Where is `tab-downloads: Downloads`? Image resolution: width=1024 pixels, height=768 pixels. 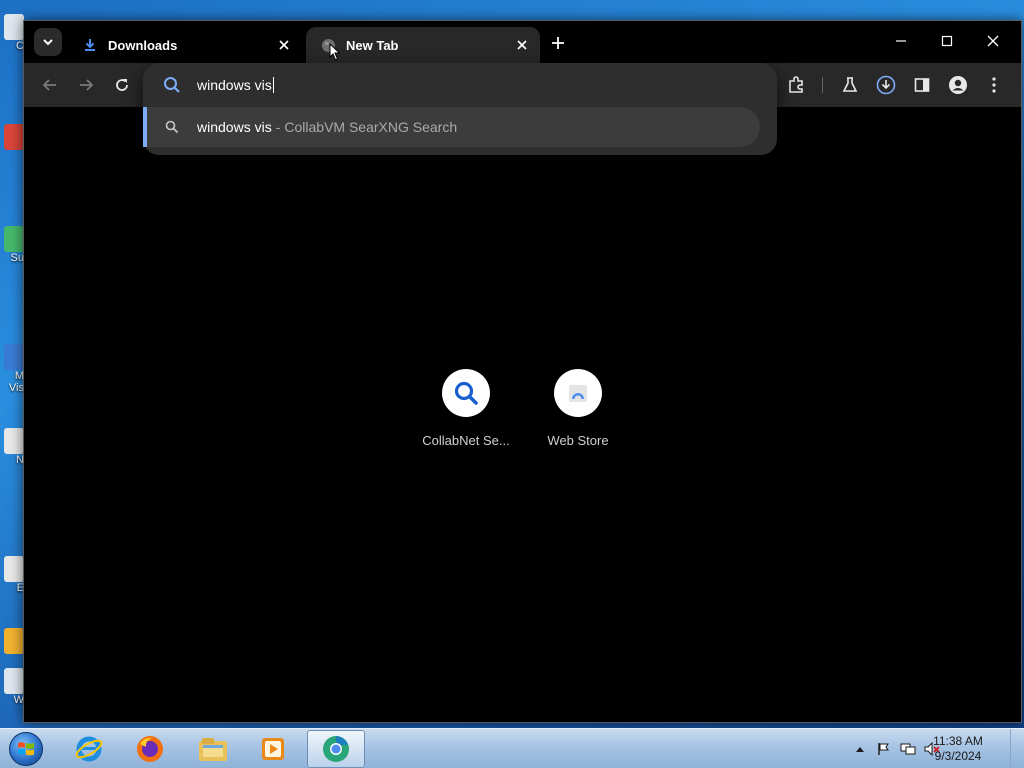
tab-downloads: Downloads is located at coordinates (185, 45).